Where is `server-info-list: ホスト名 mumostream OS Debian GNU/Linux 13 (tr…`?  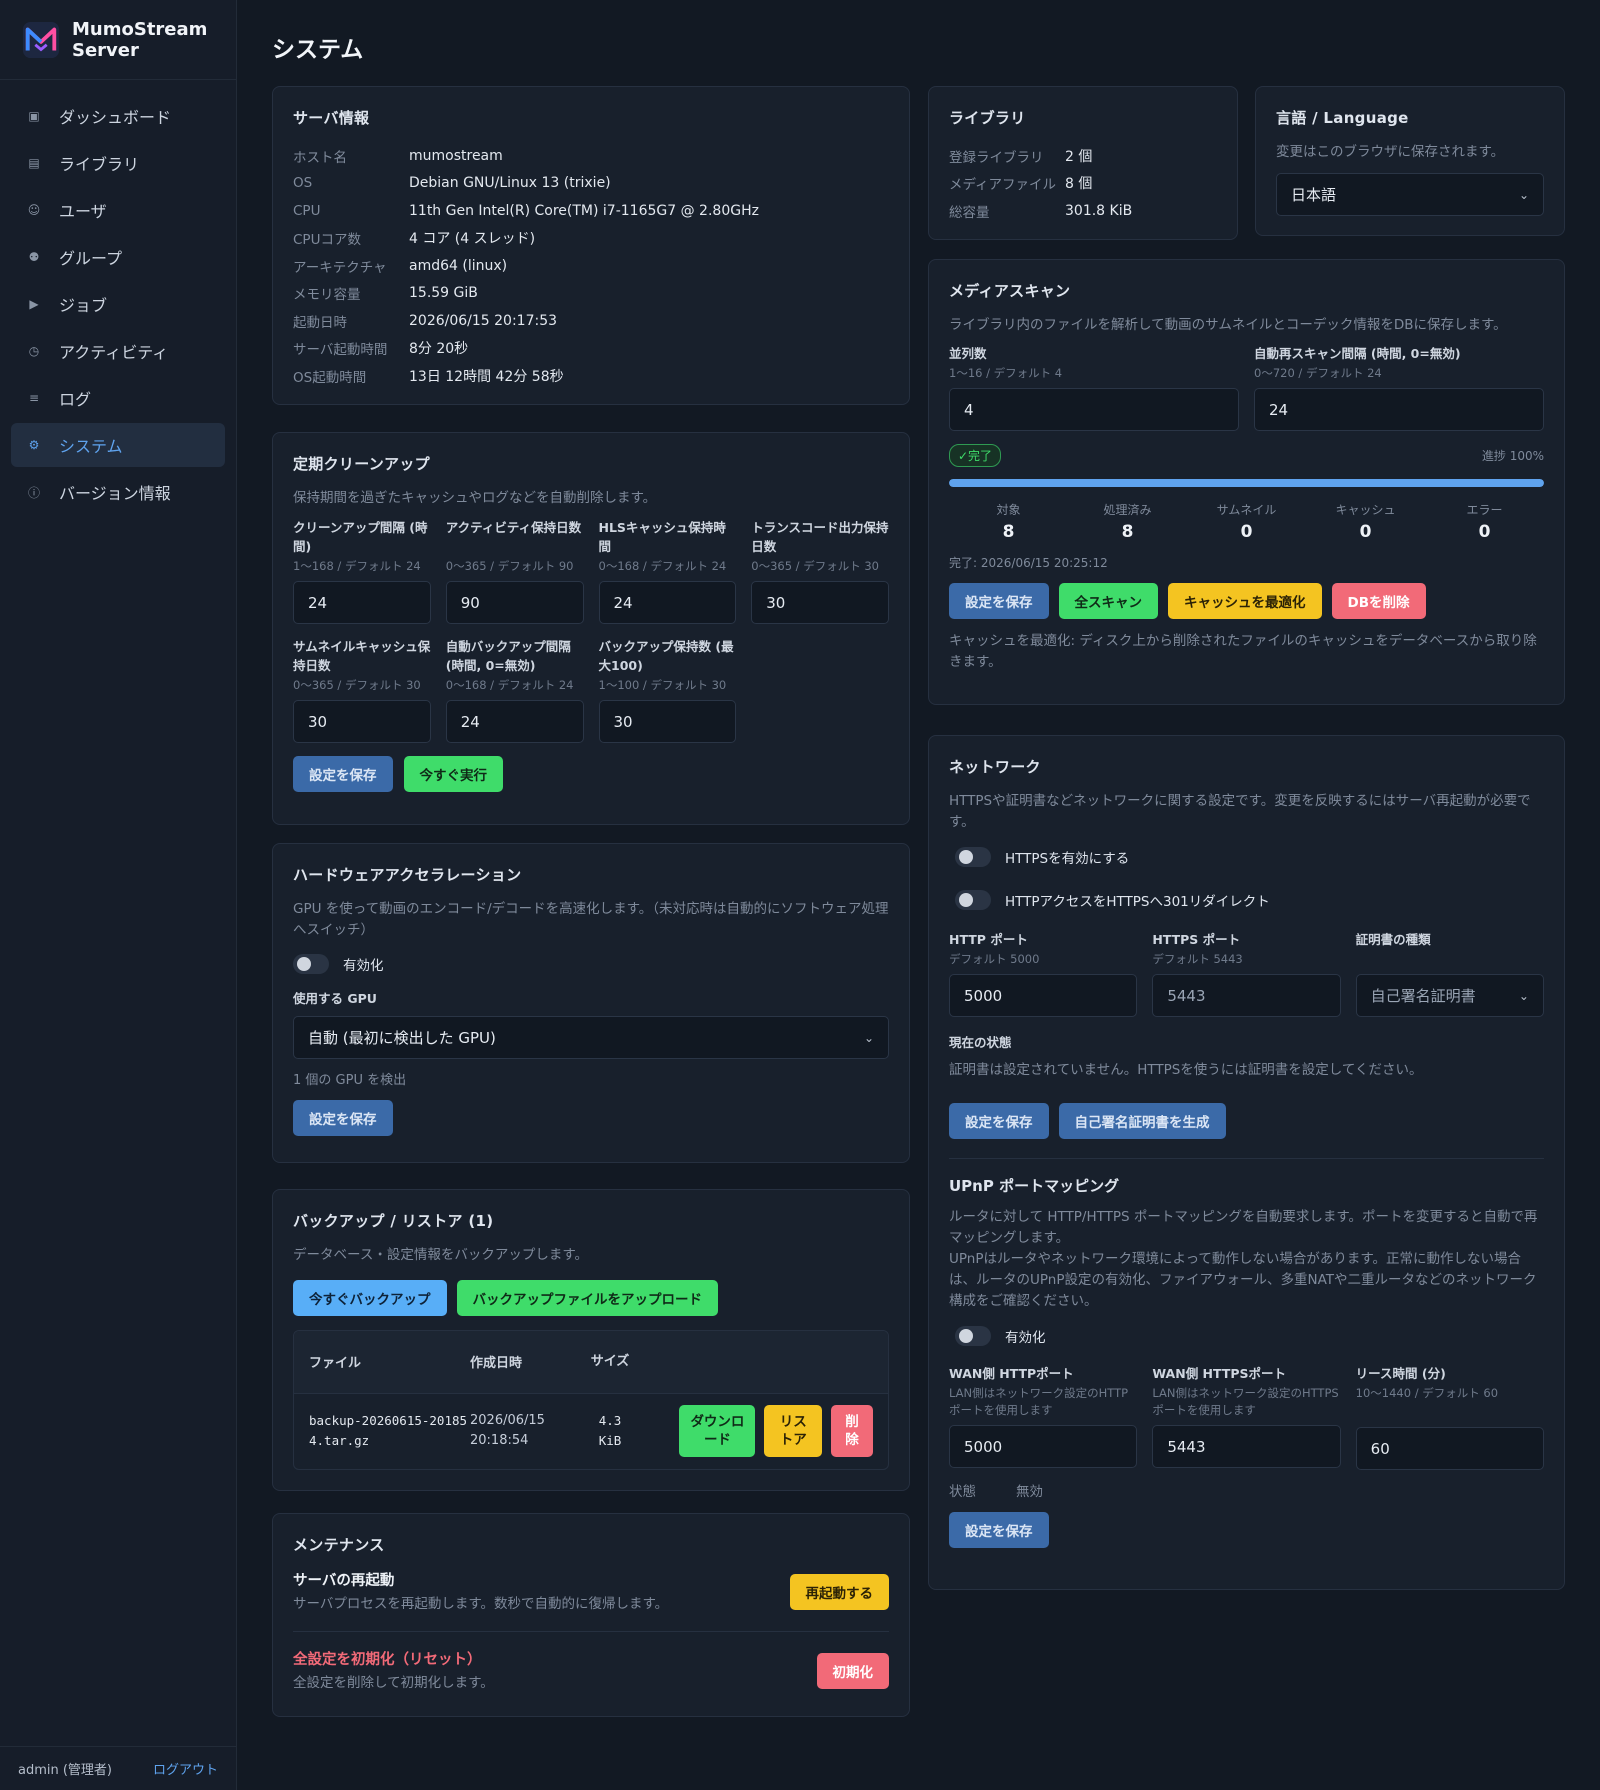
server-info-list: ホスト名 mumostream OS Debian GNU/Linux 13 (tr… is located at coordinates (591, 266).